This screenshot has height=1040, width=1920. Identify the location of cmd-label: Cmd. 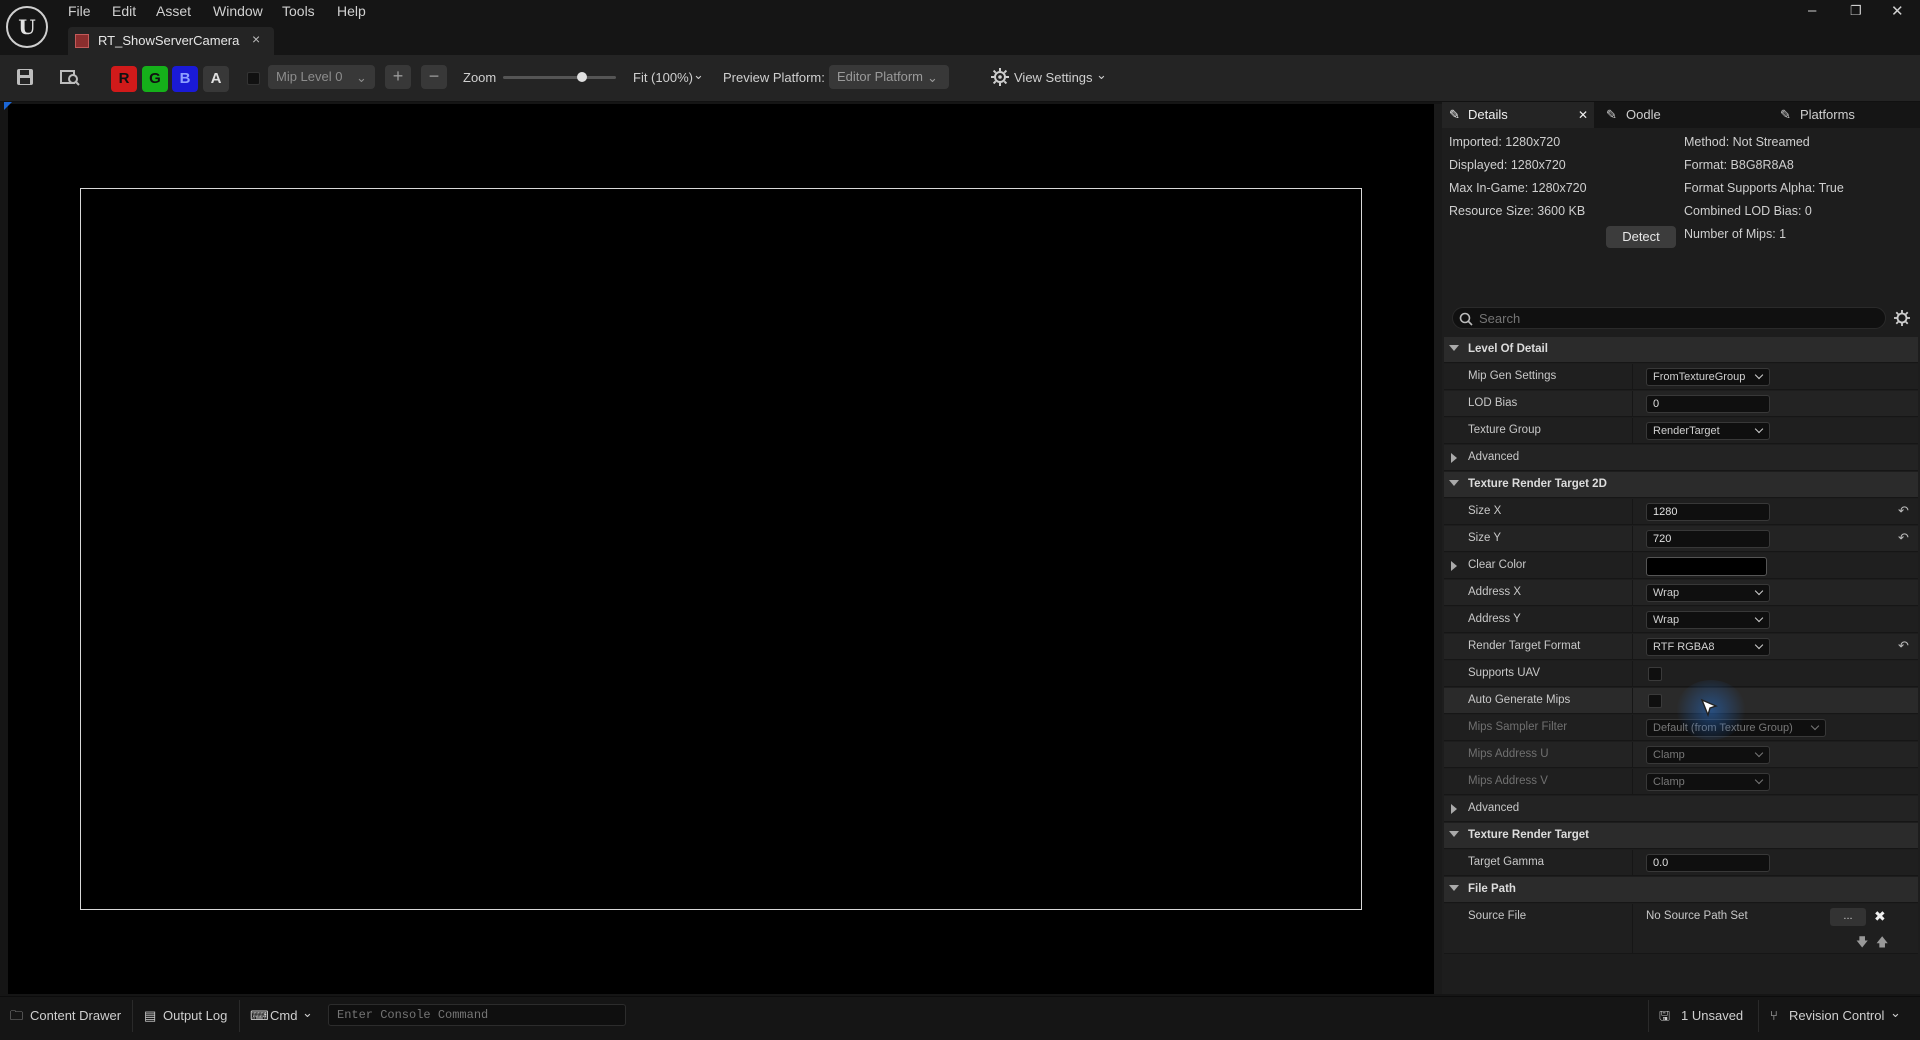
(284, 1015).